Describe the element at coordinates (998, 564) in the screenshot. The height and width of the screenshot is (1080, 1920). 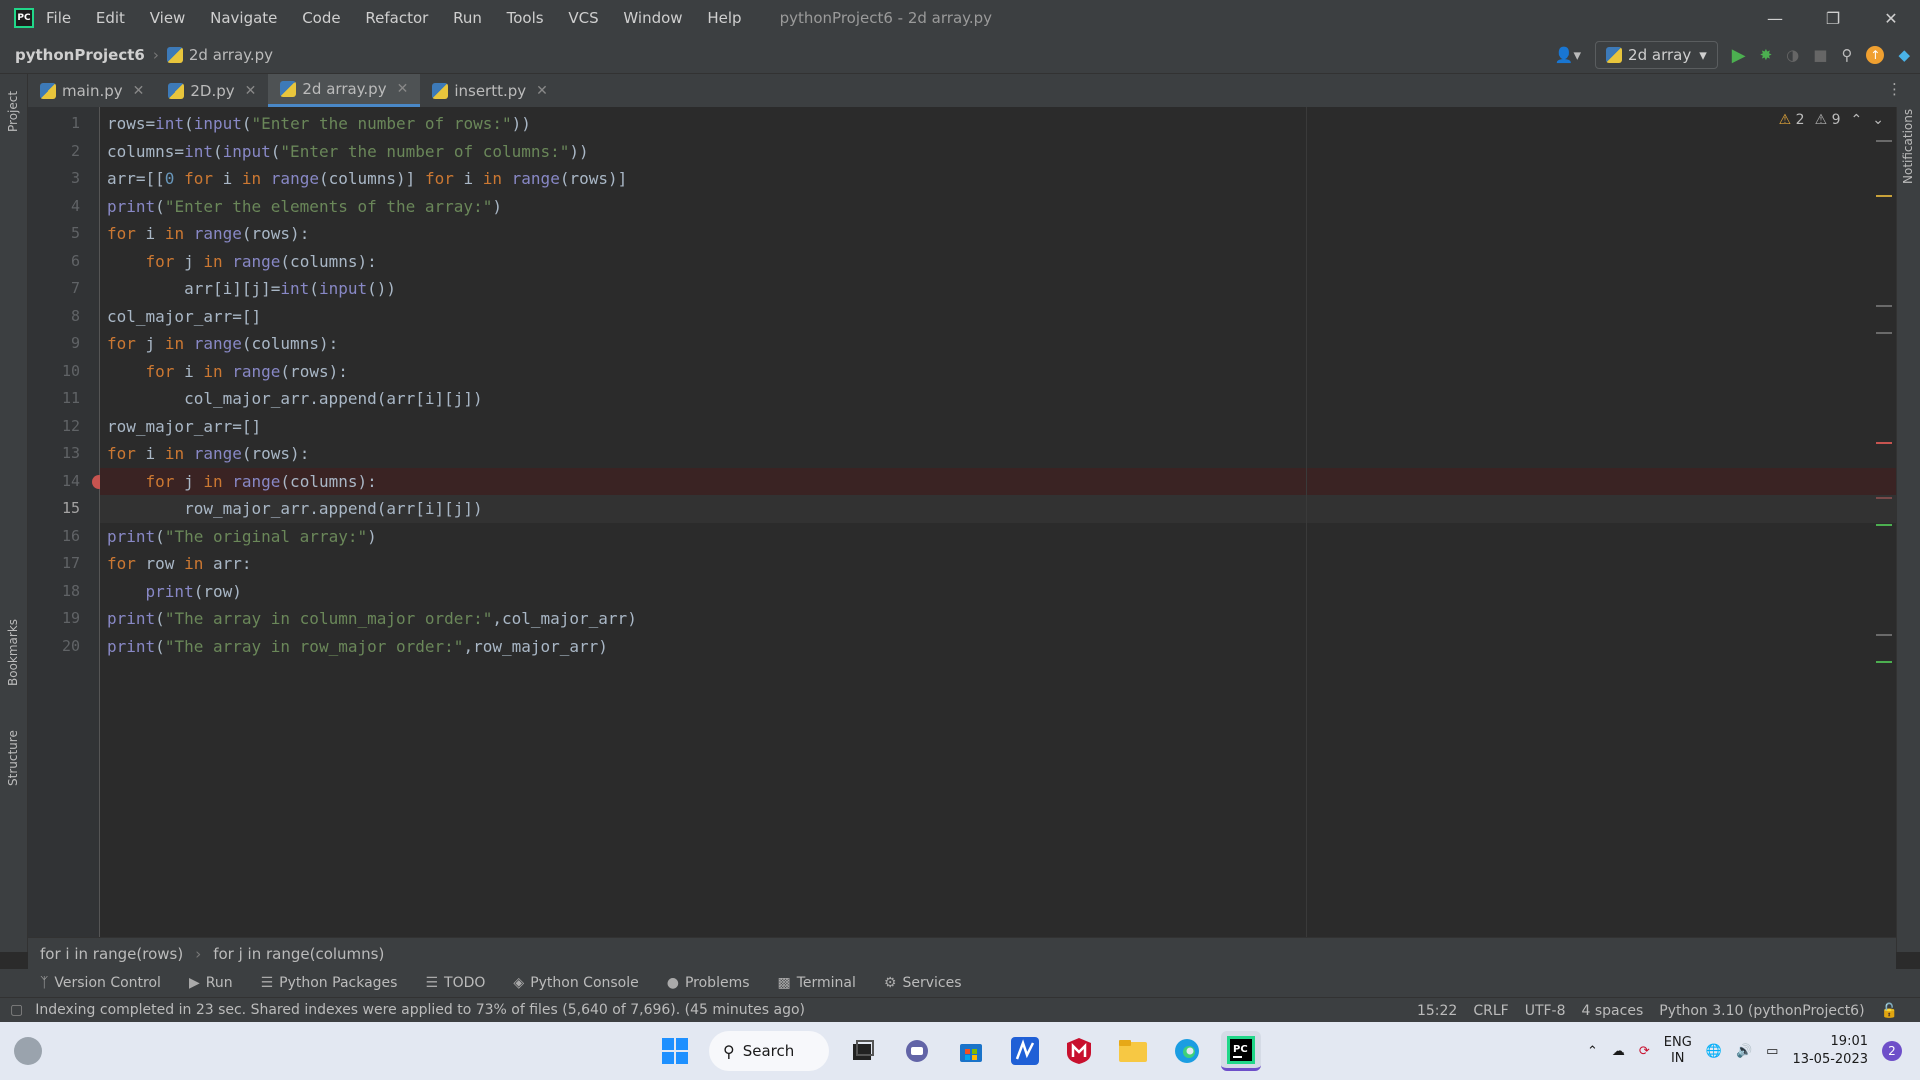
I see `code-line: for row in arr:` at that location.